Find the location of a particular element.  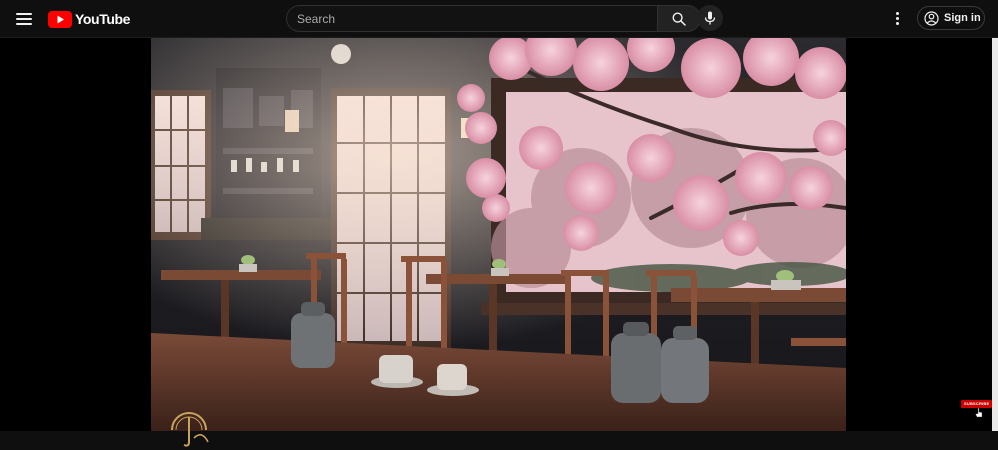

channel-logo-watermark is located at coordinates (190, 429).